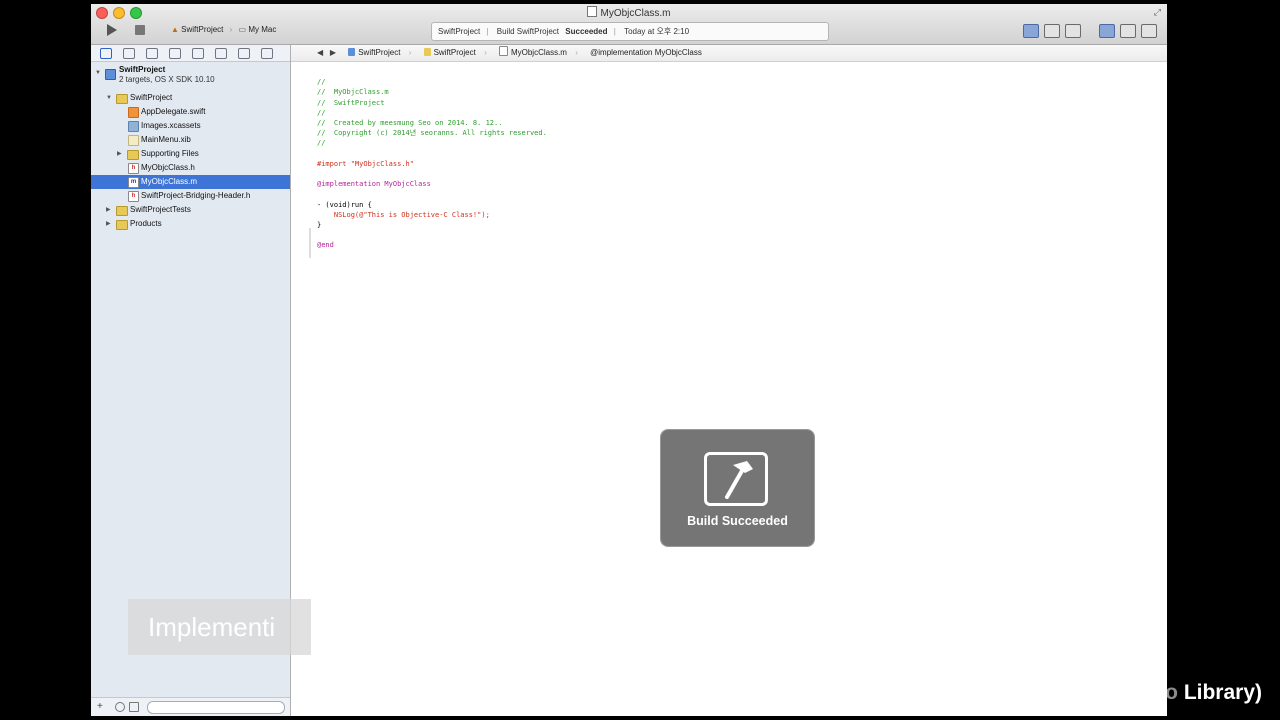  Describe the element at coordinates (1149, 31) in the screenshot. I see `utilities-toggle-icon` at that location.